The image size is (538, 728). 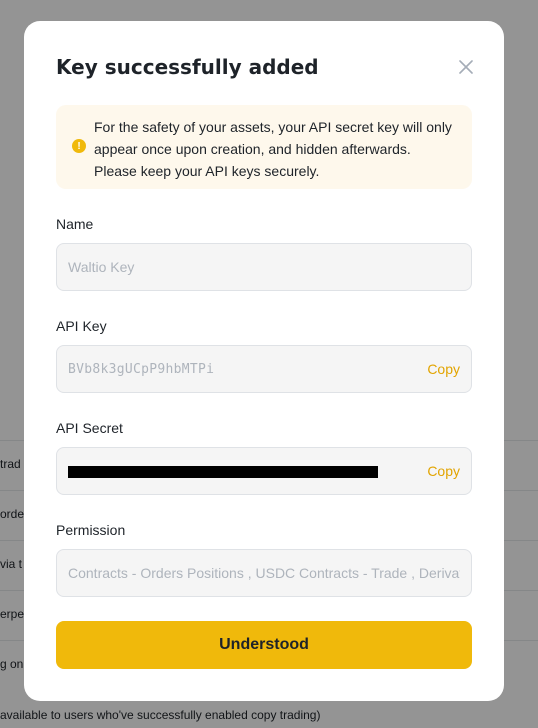 I want to click on copy-api-key-button: Copy, so click(x=443, y=369).